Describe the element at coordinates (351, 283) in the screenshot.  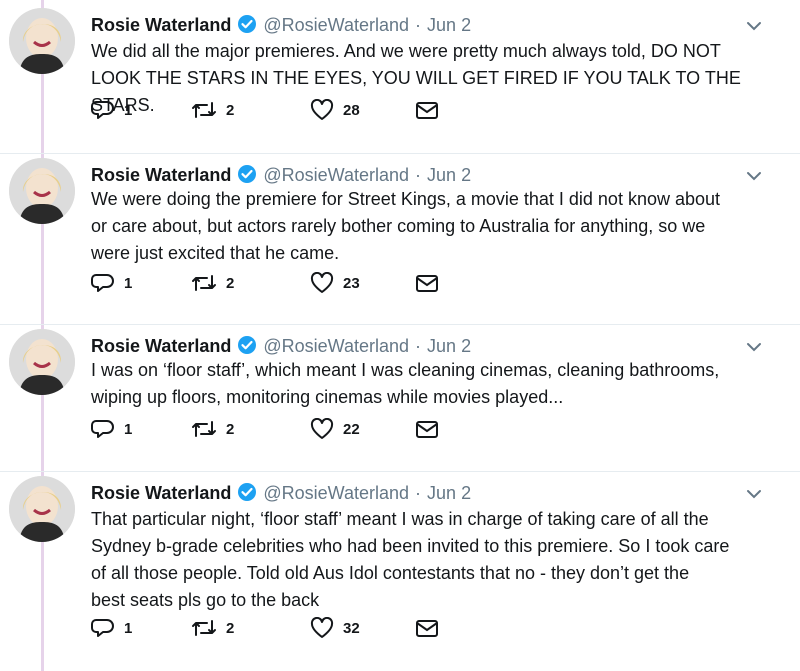
I see `like-count: 23` at that location.